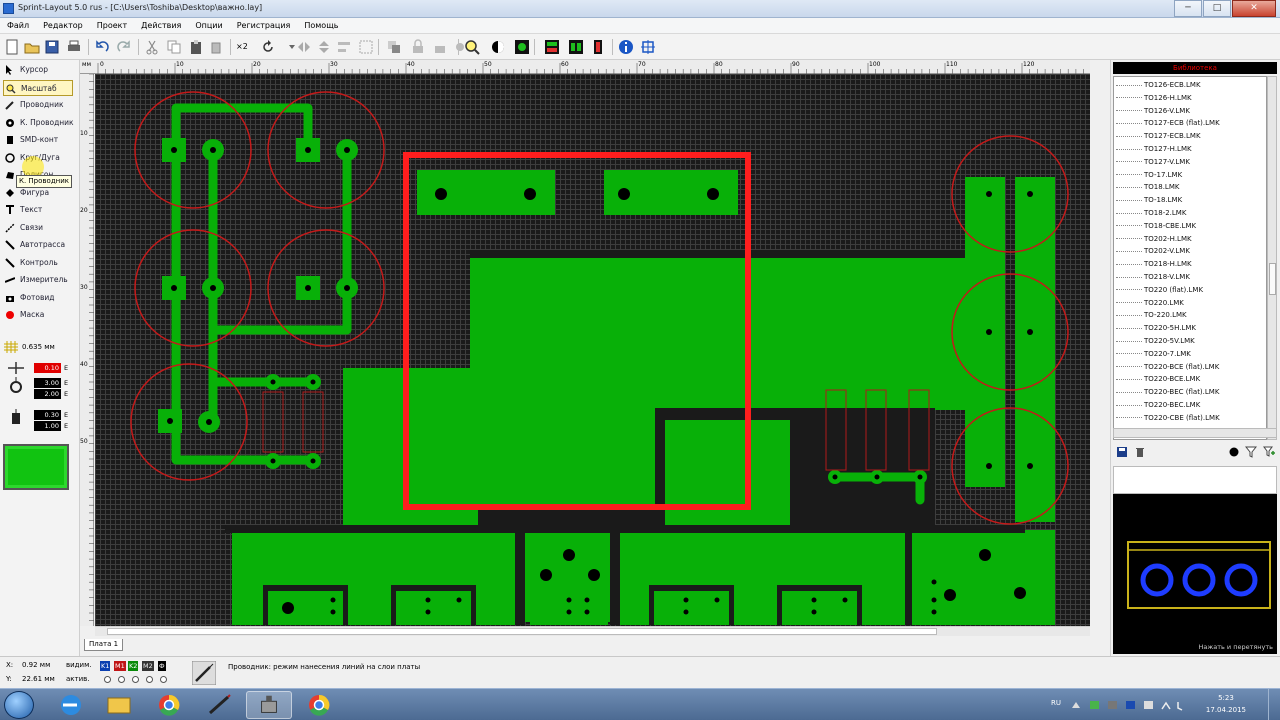 The width and height of the screenshot is (1280, 720). I want to click on new-file-icon, so click(12, 47).